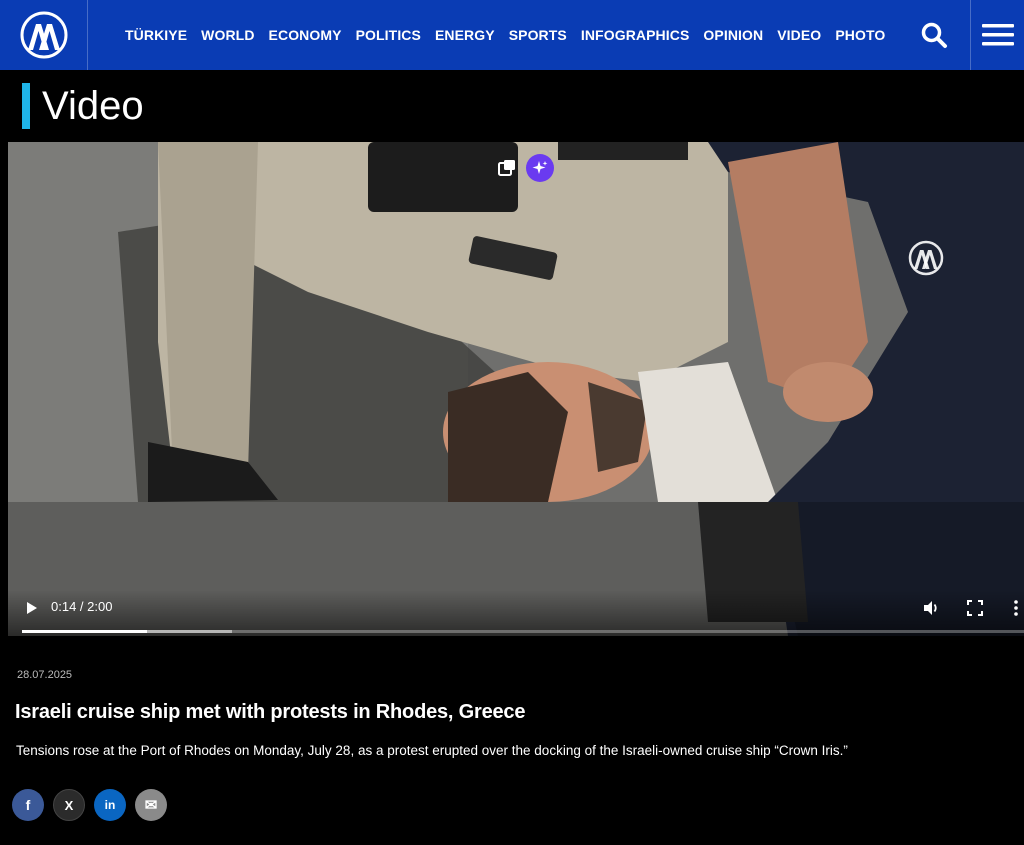 The width and height of the screenshot is (1024, 845). I want to click on picture-in-picture-icon, so click(506, 168).